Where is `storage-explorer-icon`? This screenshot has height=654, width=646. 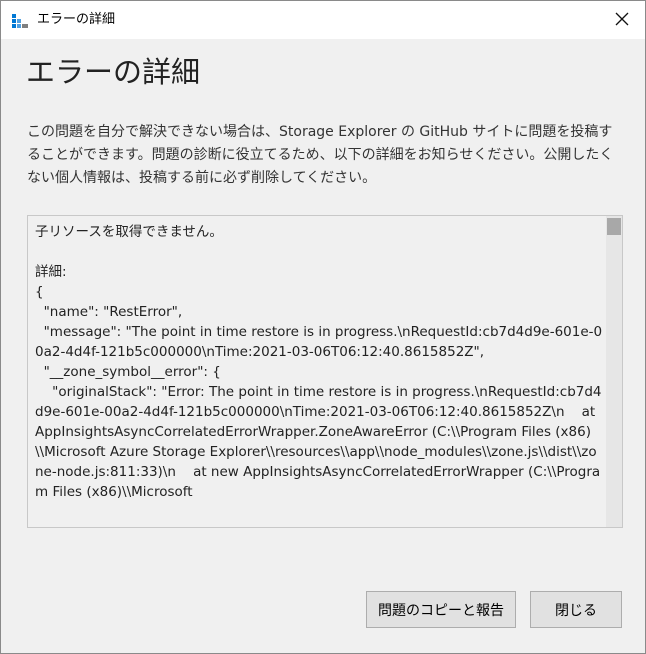
storage-explorer-icon is located at coordinates (20, 21).